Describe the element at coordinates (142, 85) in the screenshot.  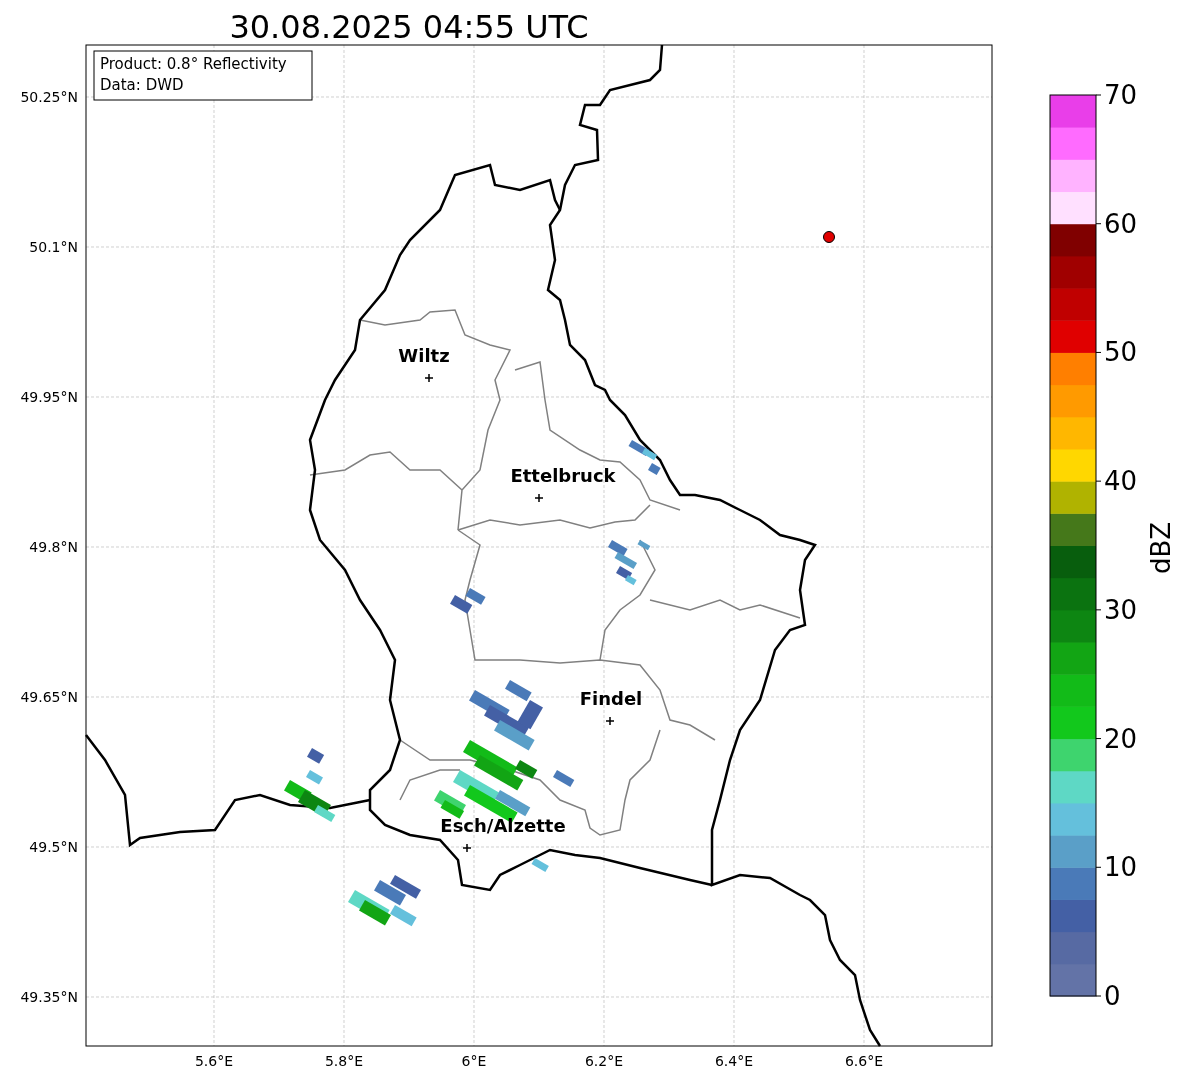
I see `info-text: Data: DWD` at that location.